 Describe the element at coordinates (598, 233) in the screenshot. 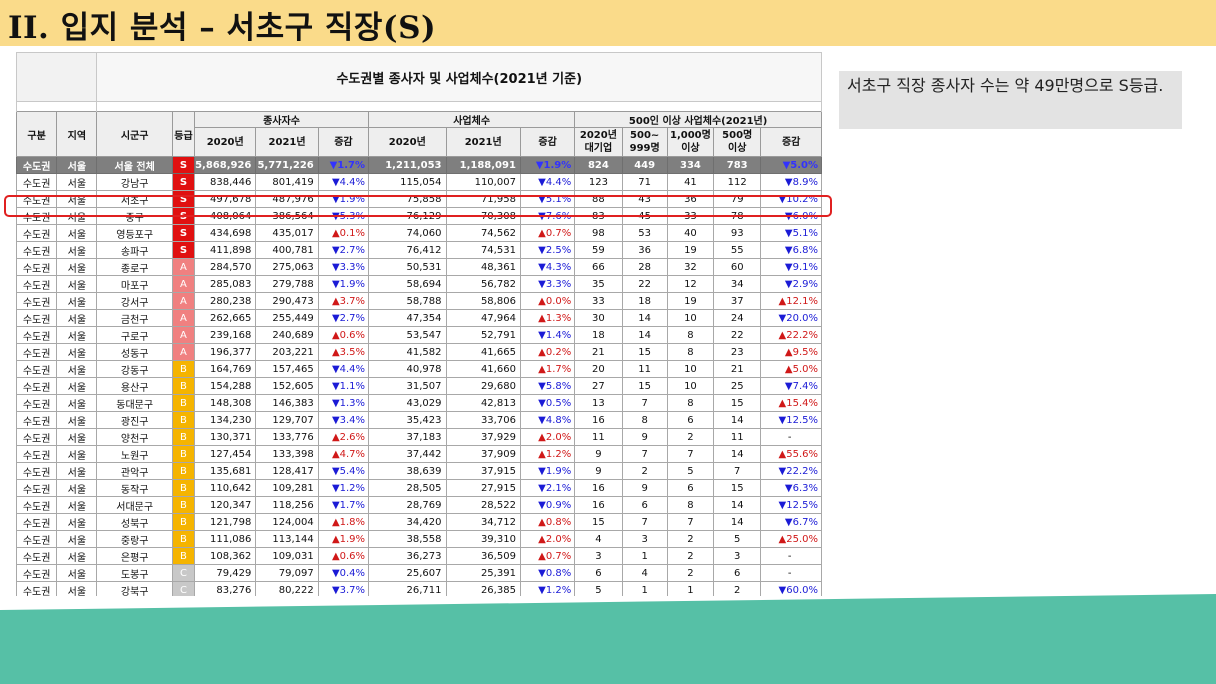

I see `cell-large-corp-2020: 98` at that location.